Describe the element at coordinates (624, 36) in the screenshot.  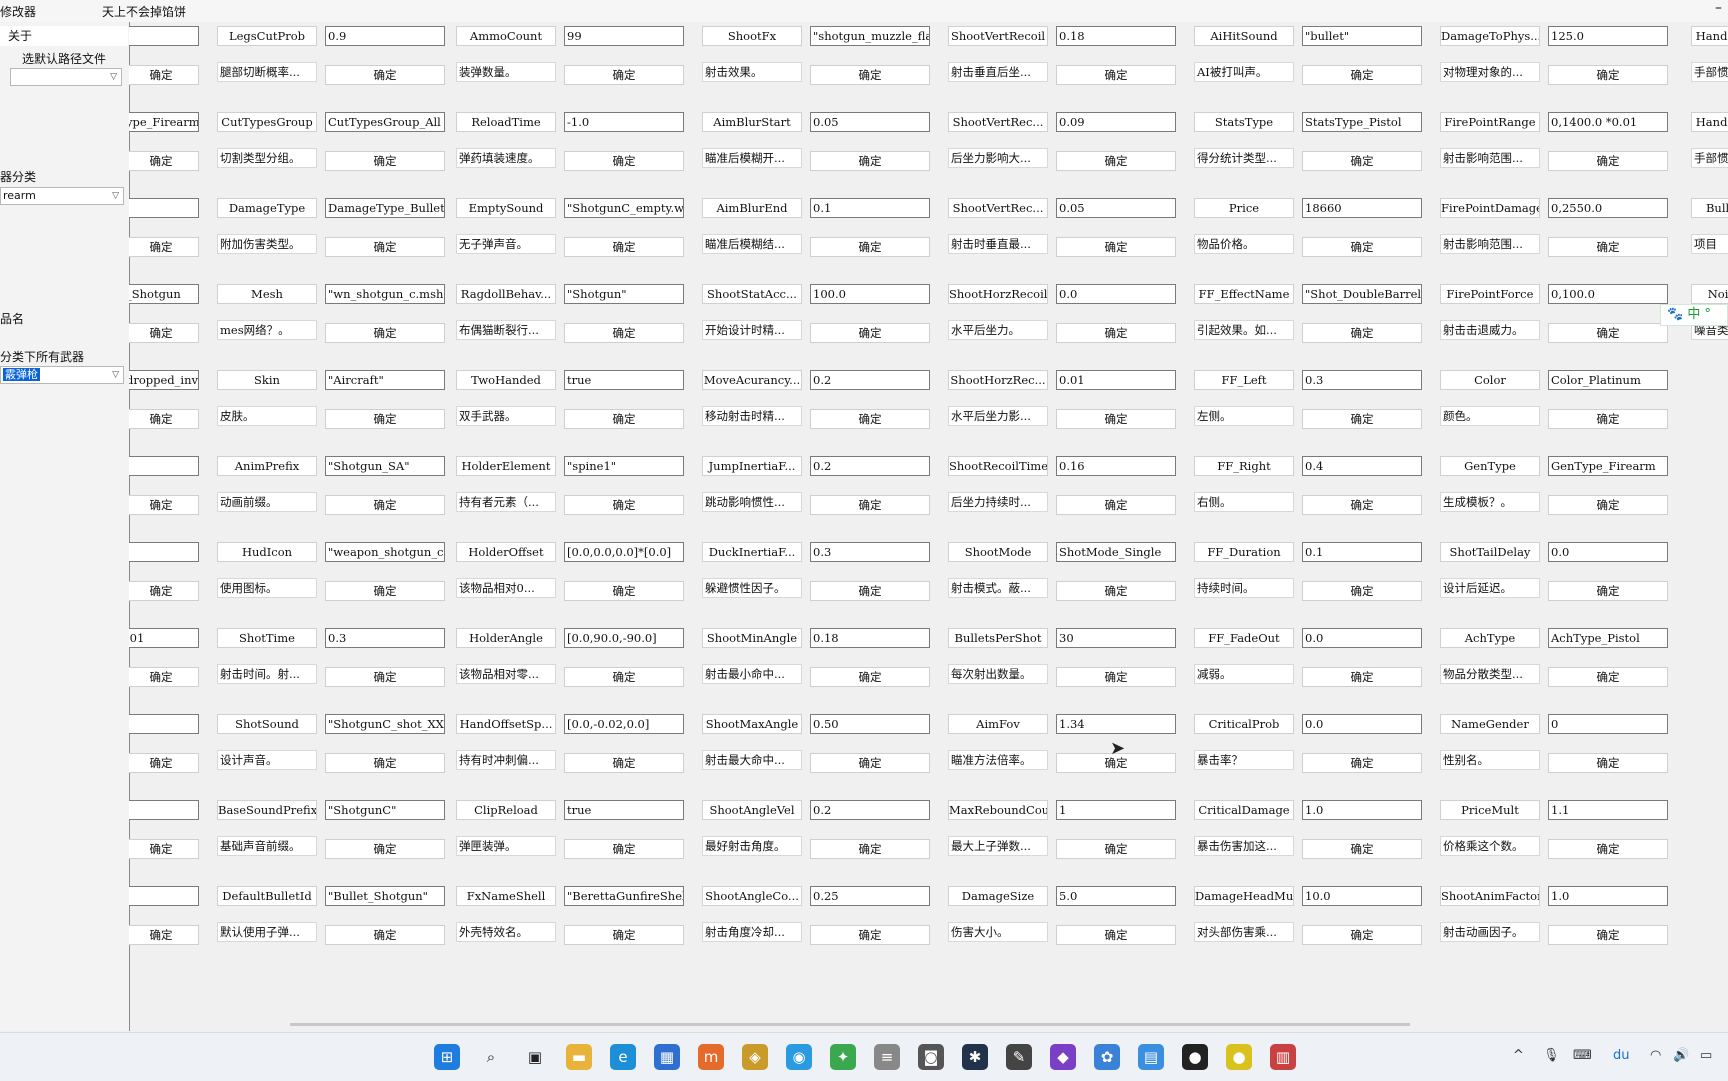
I see `property-value-input: 99` at that location.